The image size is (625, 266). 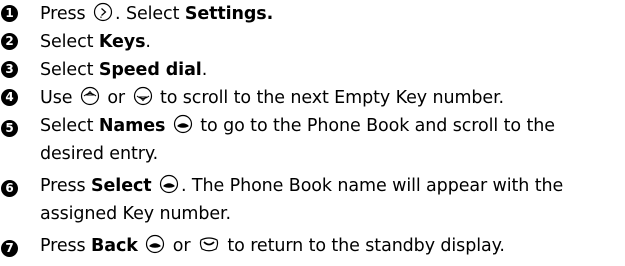 I want to click on step-number: 4, so click(x=9, y=97).